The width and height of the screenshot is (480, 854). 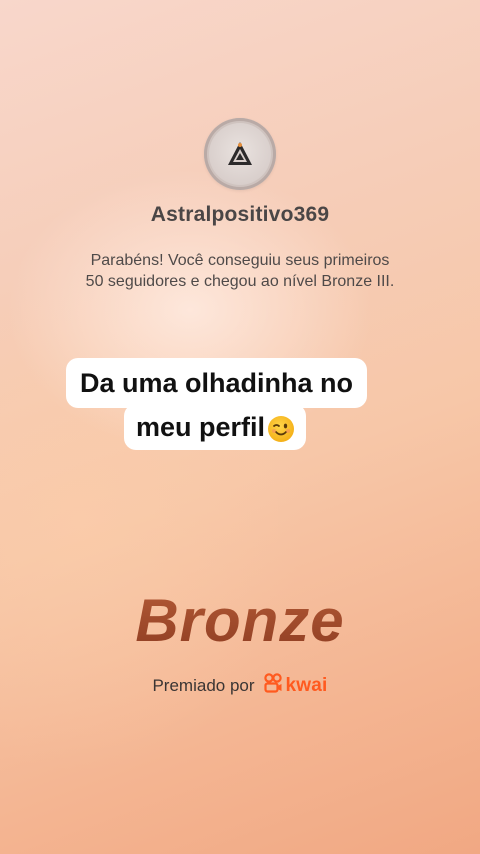 What do you see at coordinates (306, 685) in the screenshot?
I see `kwai-brand-name: kwai` at bounding box center [306, 685].